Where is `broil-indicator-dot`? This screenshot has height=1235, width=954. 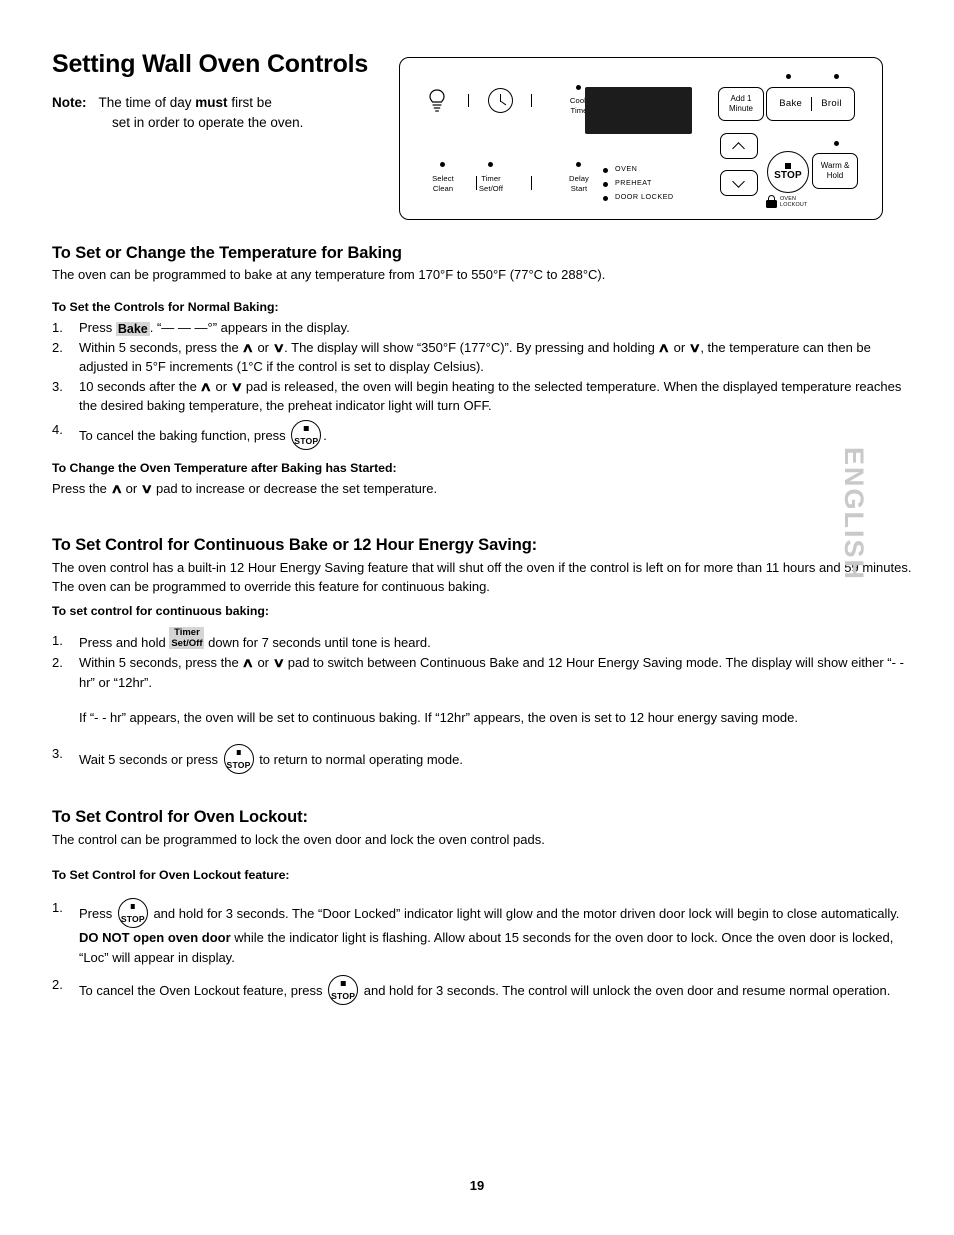
broil-indicator-dot is located at coordinates (836, 76).